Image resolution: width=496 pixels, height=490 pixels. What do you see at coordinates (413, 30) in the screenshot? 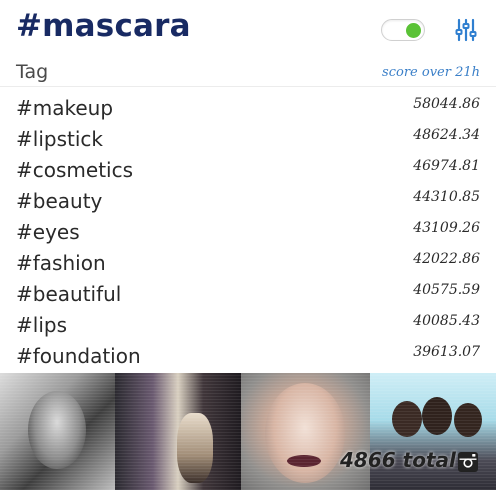
I see `toggle-knob` at bounding box center [413, 30].